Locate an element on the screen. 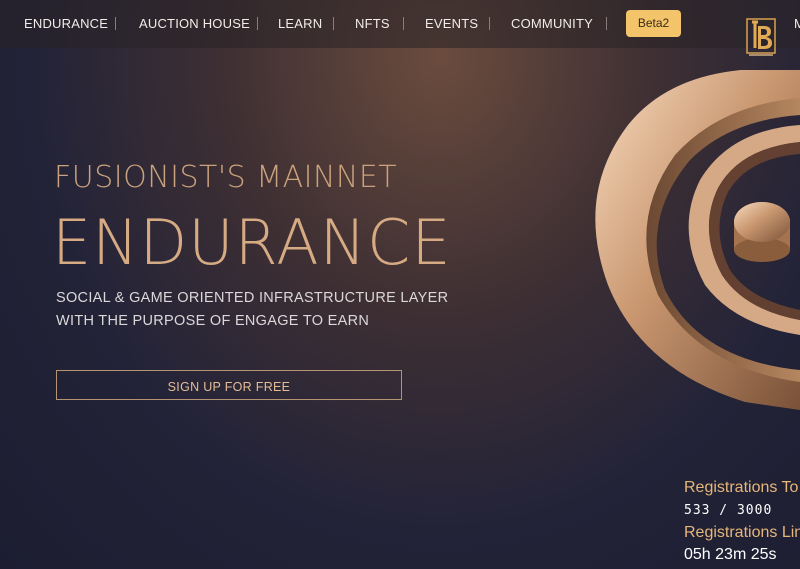 The image size is (800, 569). hero-title: ENDURANCE is located at coordinates (252, 242).